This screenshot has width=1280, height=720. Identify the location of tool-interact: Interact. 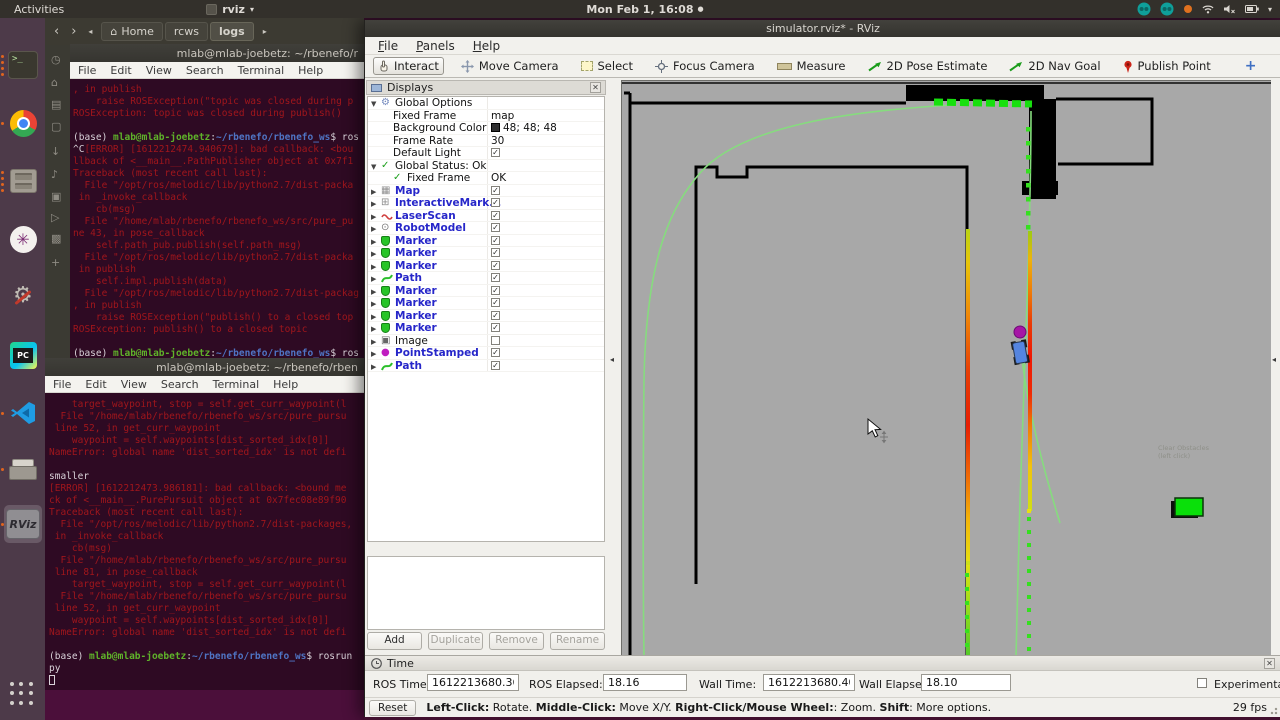
(408, 66).